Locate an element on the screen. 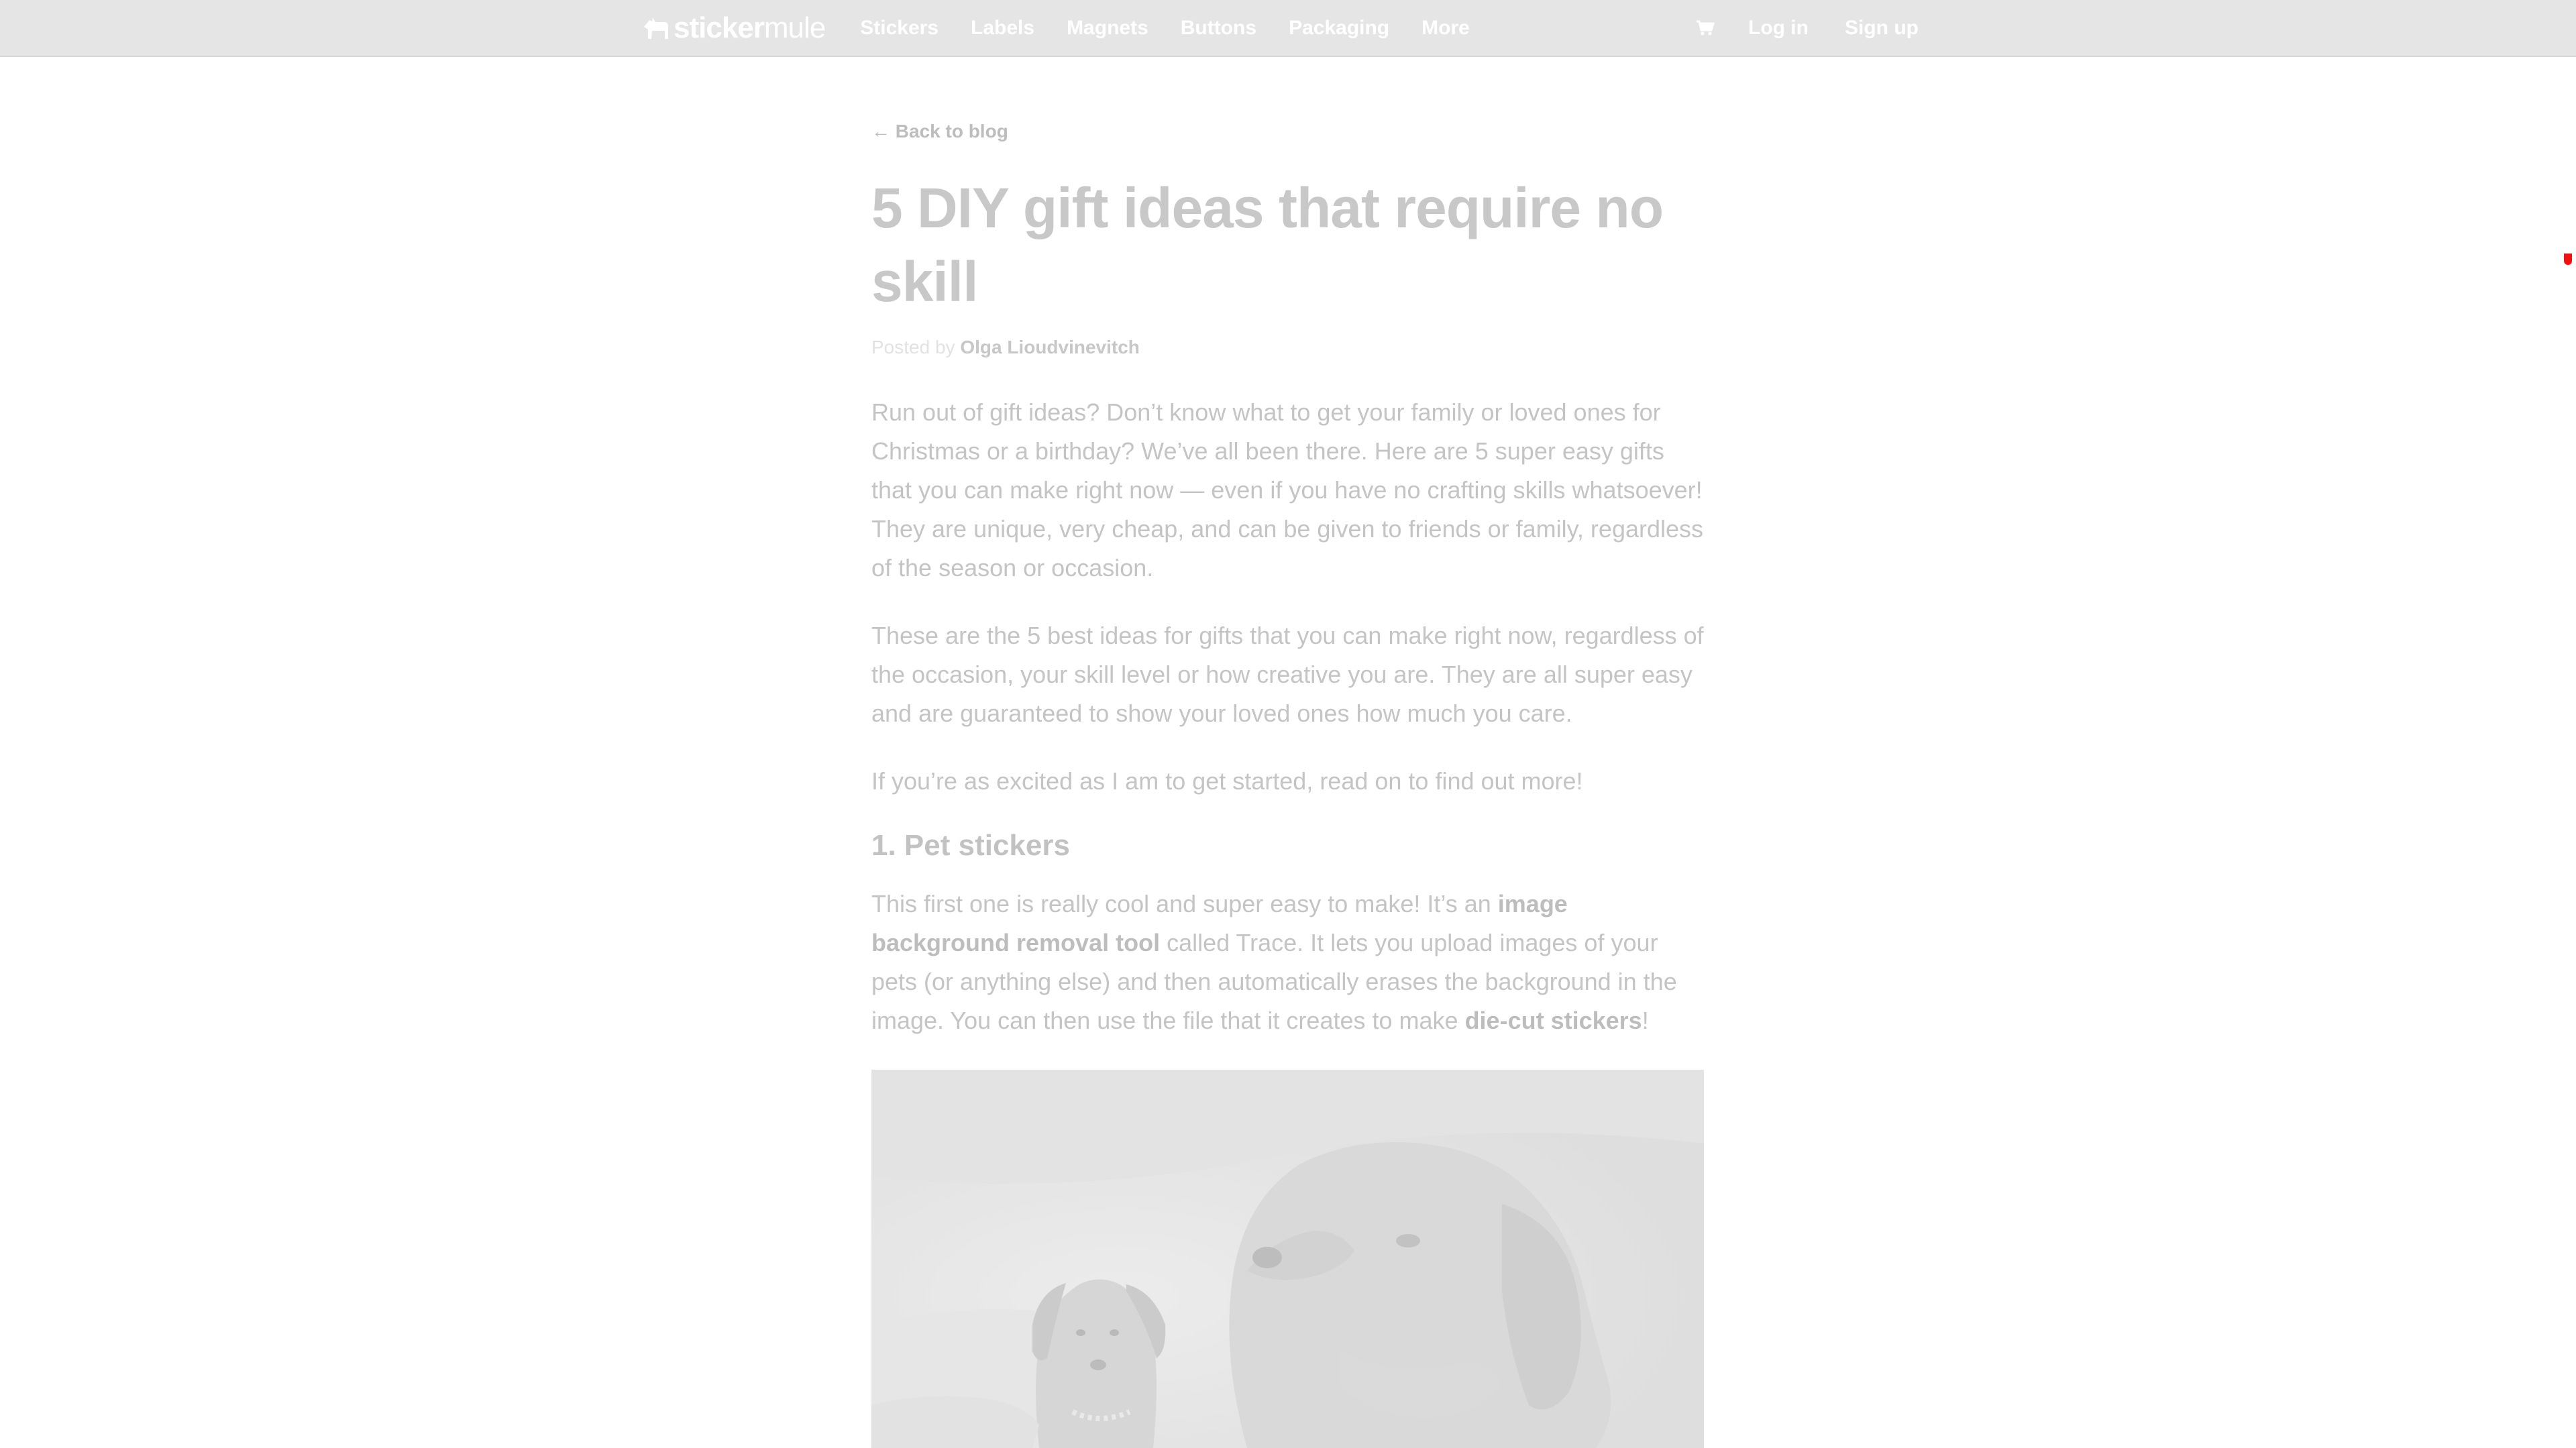 Image resolution: width=2576 pixels, height=1448 pixels. stickermule-logo: sticker mule is located at coordinates (734, 28).